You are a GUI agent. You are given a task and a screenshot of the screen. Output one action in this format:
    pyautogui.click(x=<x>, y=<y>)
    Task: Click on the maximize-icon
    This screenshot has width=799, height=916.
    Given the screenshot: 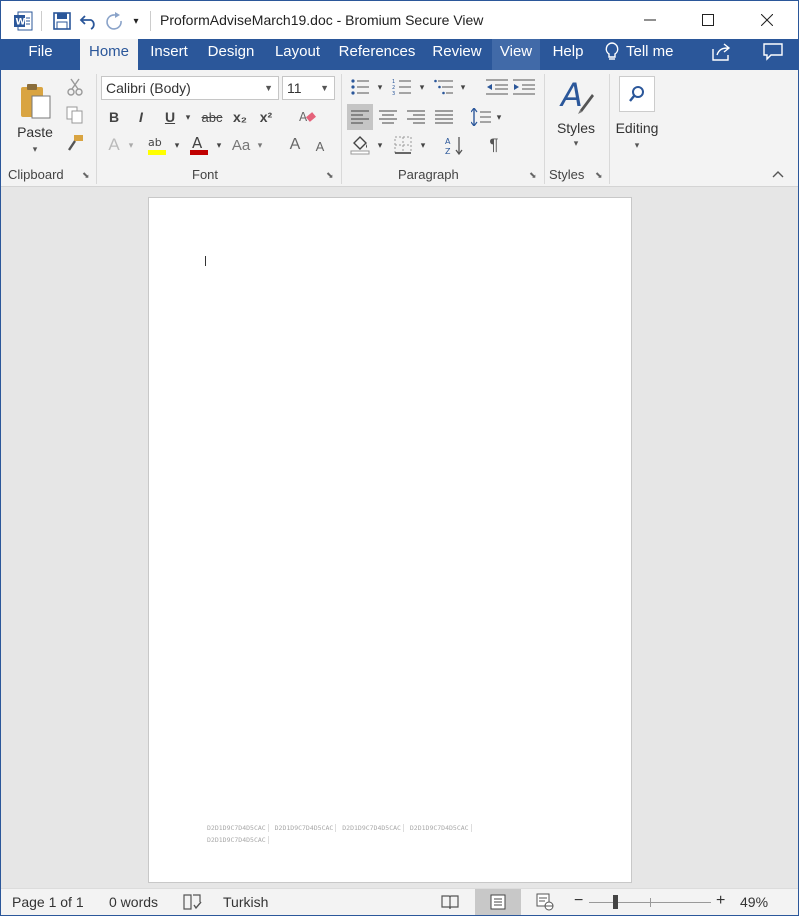 What is the action you would take?
    pyautogui.click(x=708, y=20)
    